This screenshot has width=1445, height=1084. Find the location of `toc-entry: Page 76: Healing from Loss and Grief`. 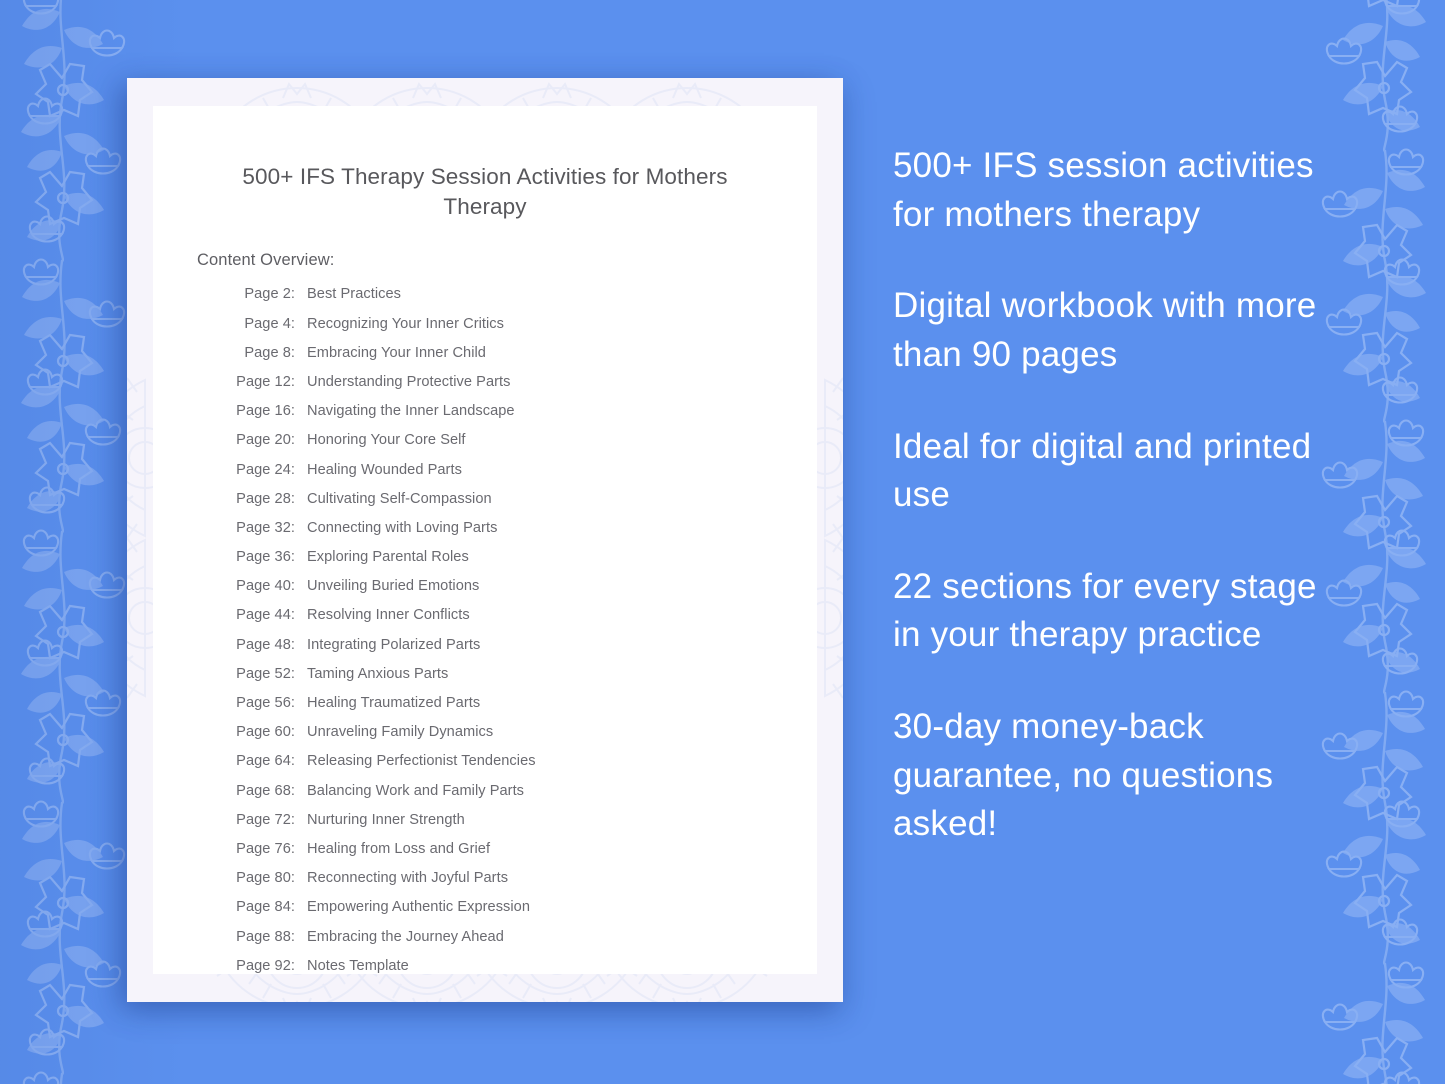

toc-entry: Page 76: Healing from Loss and Grief is located at coordinates (485, 855).